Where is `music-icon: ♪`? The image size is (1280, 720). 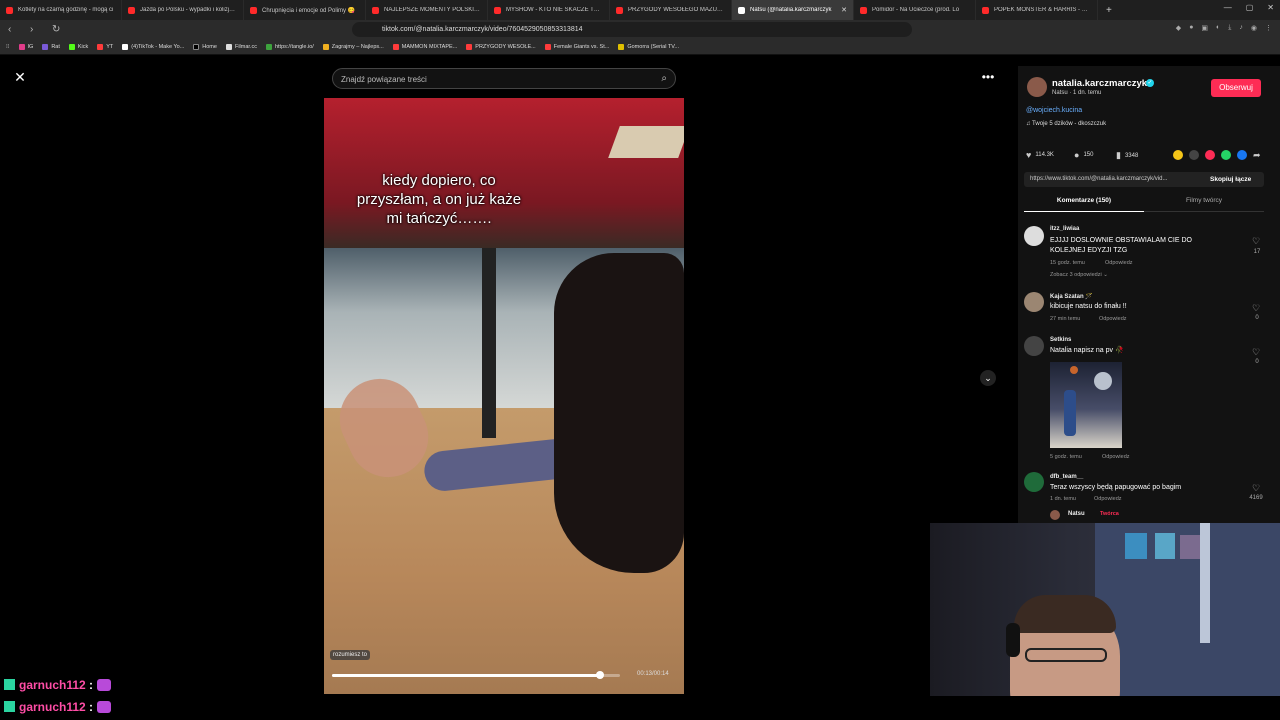
music-icon: ♪ is located at coordinates (1241, 28).